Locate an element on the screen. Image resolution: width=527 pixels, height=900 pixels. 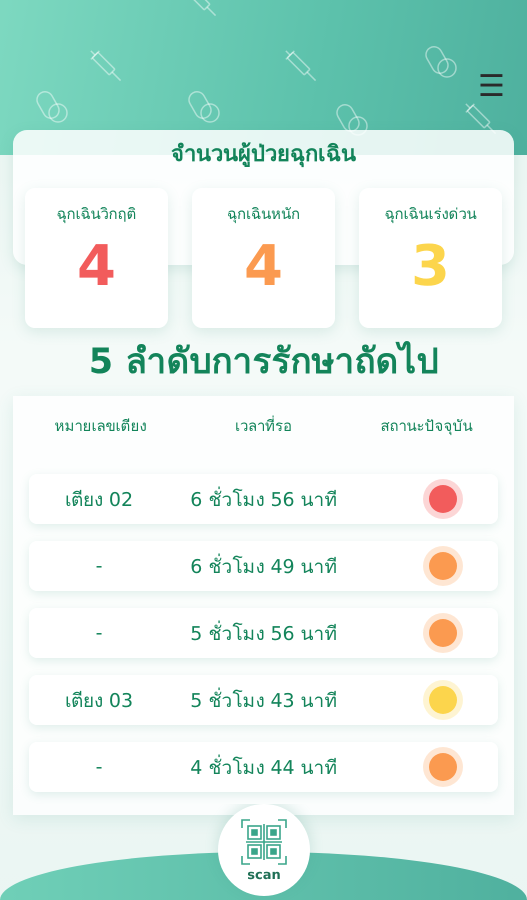
wait-time: 5 ชั่วโมง 43 นาที is located at coordinates (264, 700).